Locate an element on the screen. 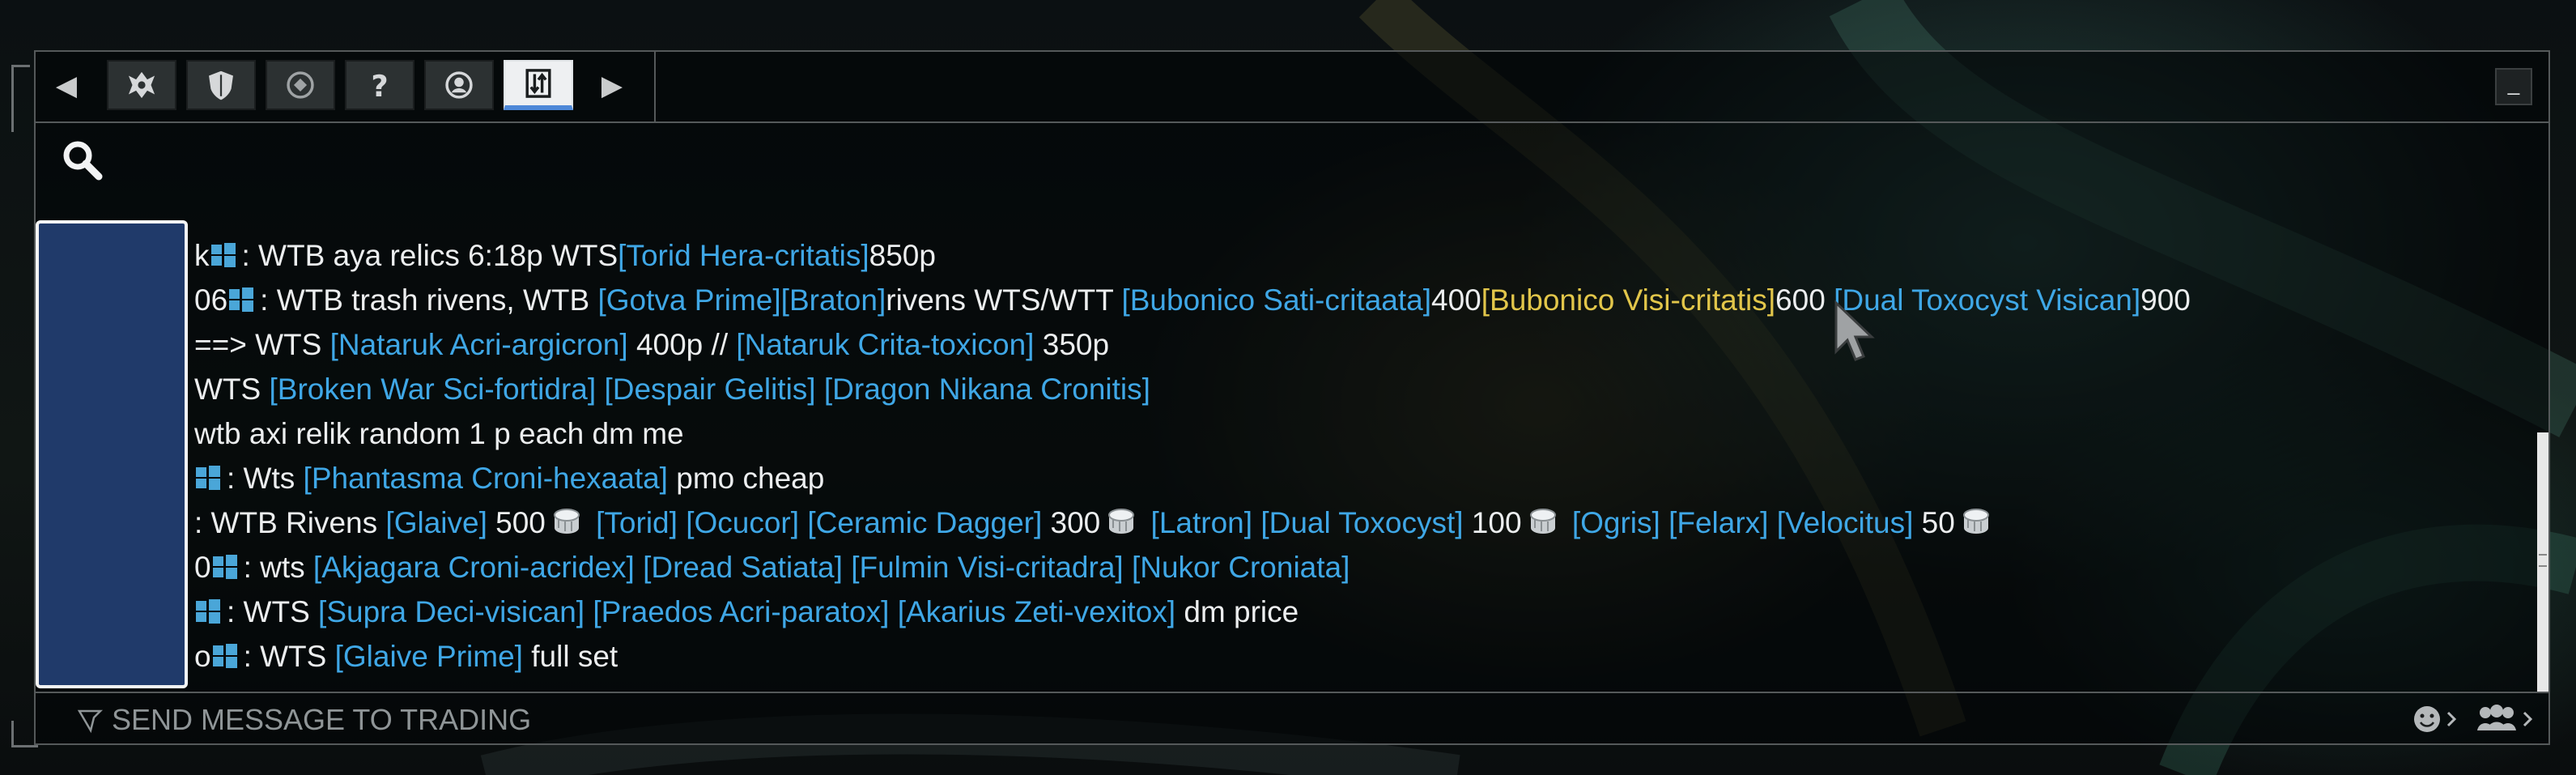 This screenshot has width=2576, height=775. item-link: [Ceramic Dagger] is located at coordinates (924, 522).